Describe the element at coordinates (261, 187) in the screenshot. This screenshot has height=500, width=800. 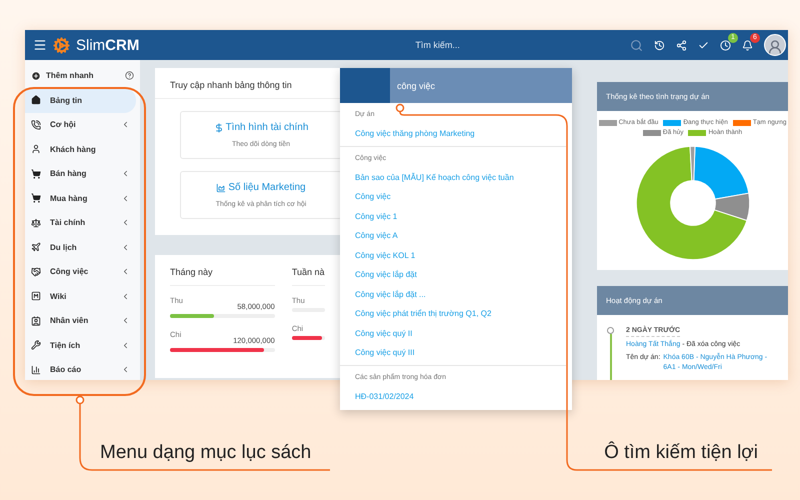
I see `quick-link-title: Số liệu Marketing` at that location.